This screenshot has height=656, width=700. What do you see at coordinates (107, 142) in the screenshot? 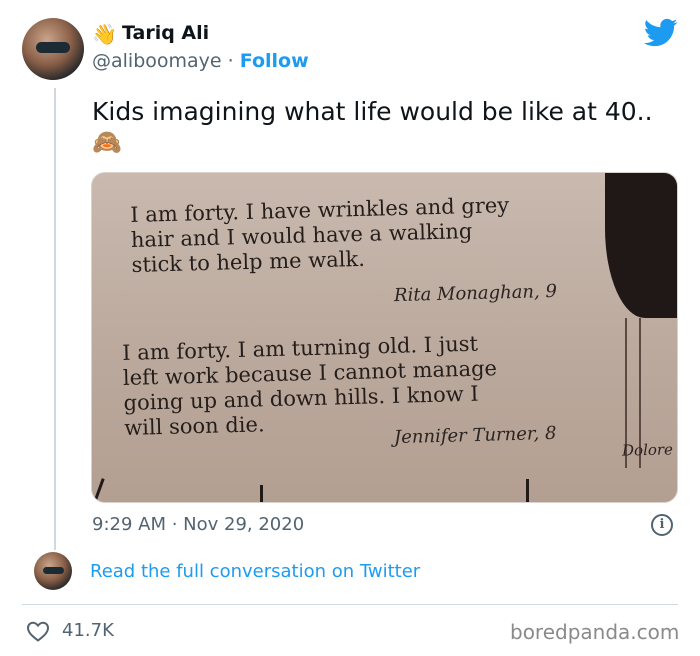
I see `monkey-icon: 🙈` at bounding box center [107, 142].